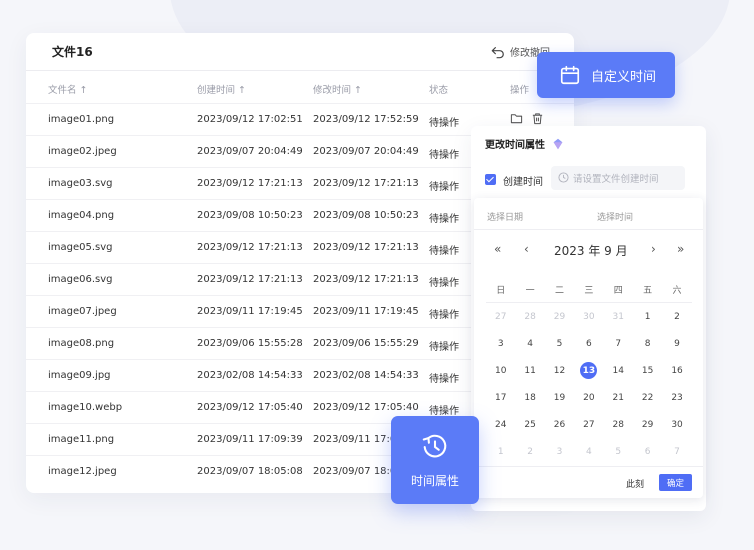 The image size is (754, 550). I want to click on day-number: 6, so click(647, 451).